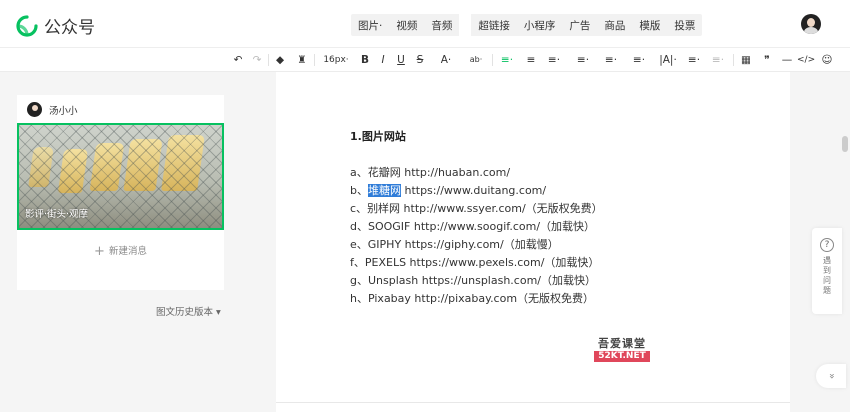 The width and height of the screenshot is (850, 412). Describe the element at coordinates (401, 60) in the screenshot. I see `underline-button: U` at that location.